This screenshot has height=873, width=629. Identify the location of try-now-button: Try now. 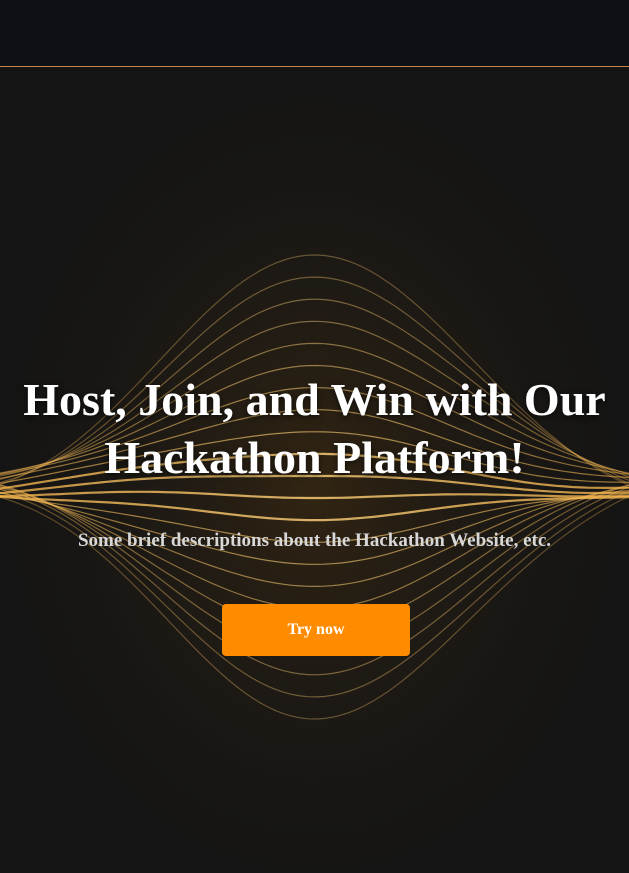
(316, 630).